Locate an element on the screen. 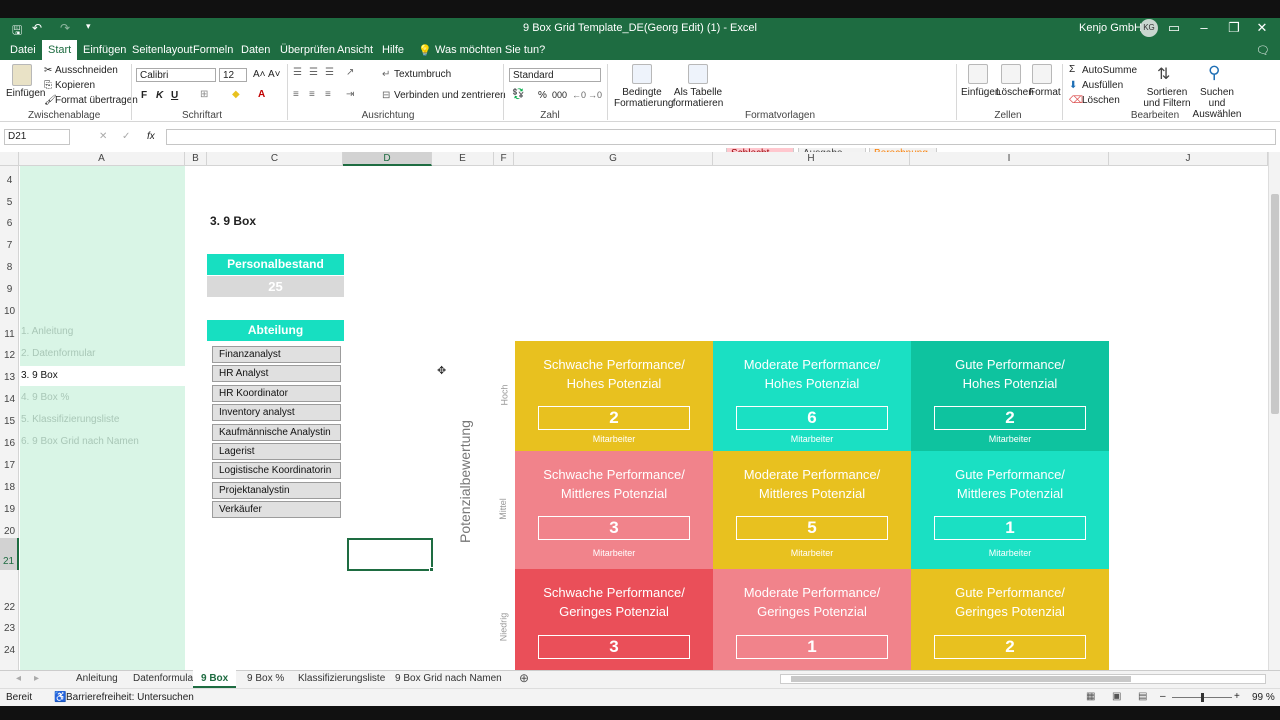 This screenshot has height=720, width=1280. comments-icon: 🗨 is located at coordinates (1263, 50).